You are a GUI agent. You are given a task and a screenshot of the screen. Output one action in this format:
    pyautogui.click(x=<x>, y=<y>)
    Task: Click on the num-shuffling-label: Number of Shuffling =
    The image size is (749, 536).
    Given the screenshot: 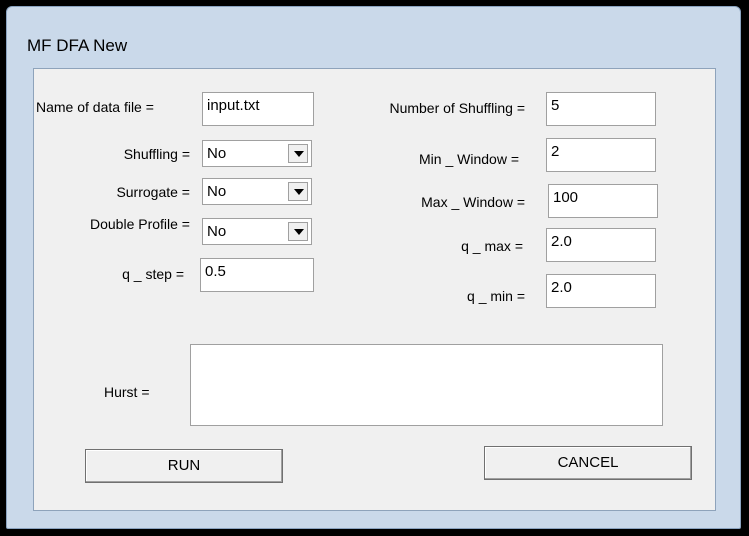 What is the action you would take?
    pyautogui.click(x=457, y=108)
    